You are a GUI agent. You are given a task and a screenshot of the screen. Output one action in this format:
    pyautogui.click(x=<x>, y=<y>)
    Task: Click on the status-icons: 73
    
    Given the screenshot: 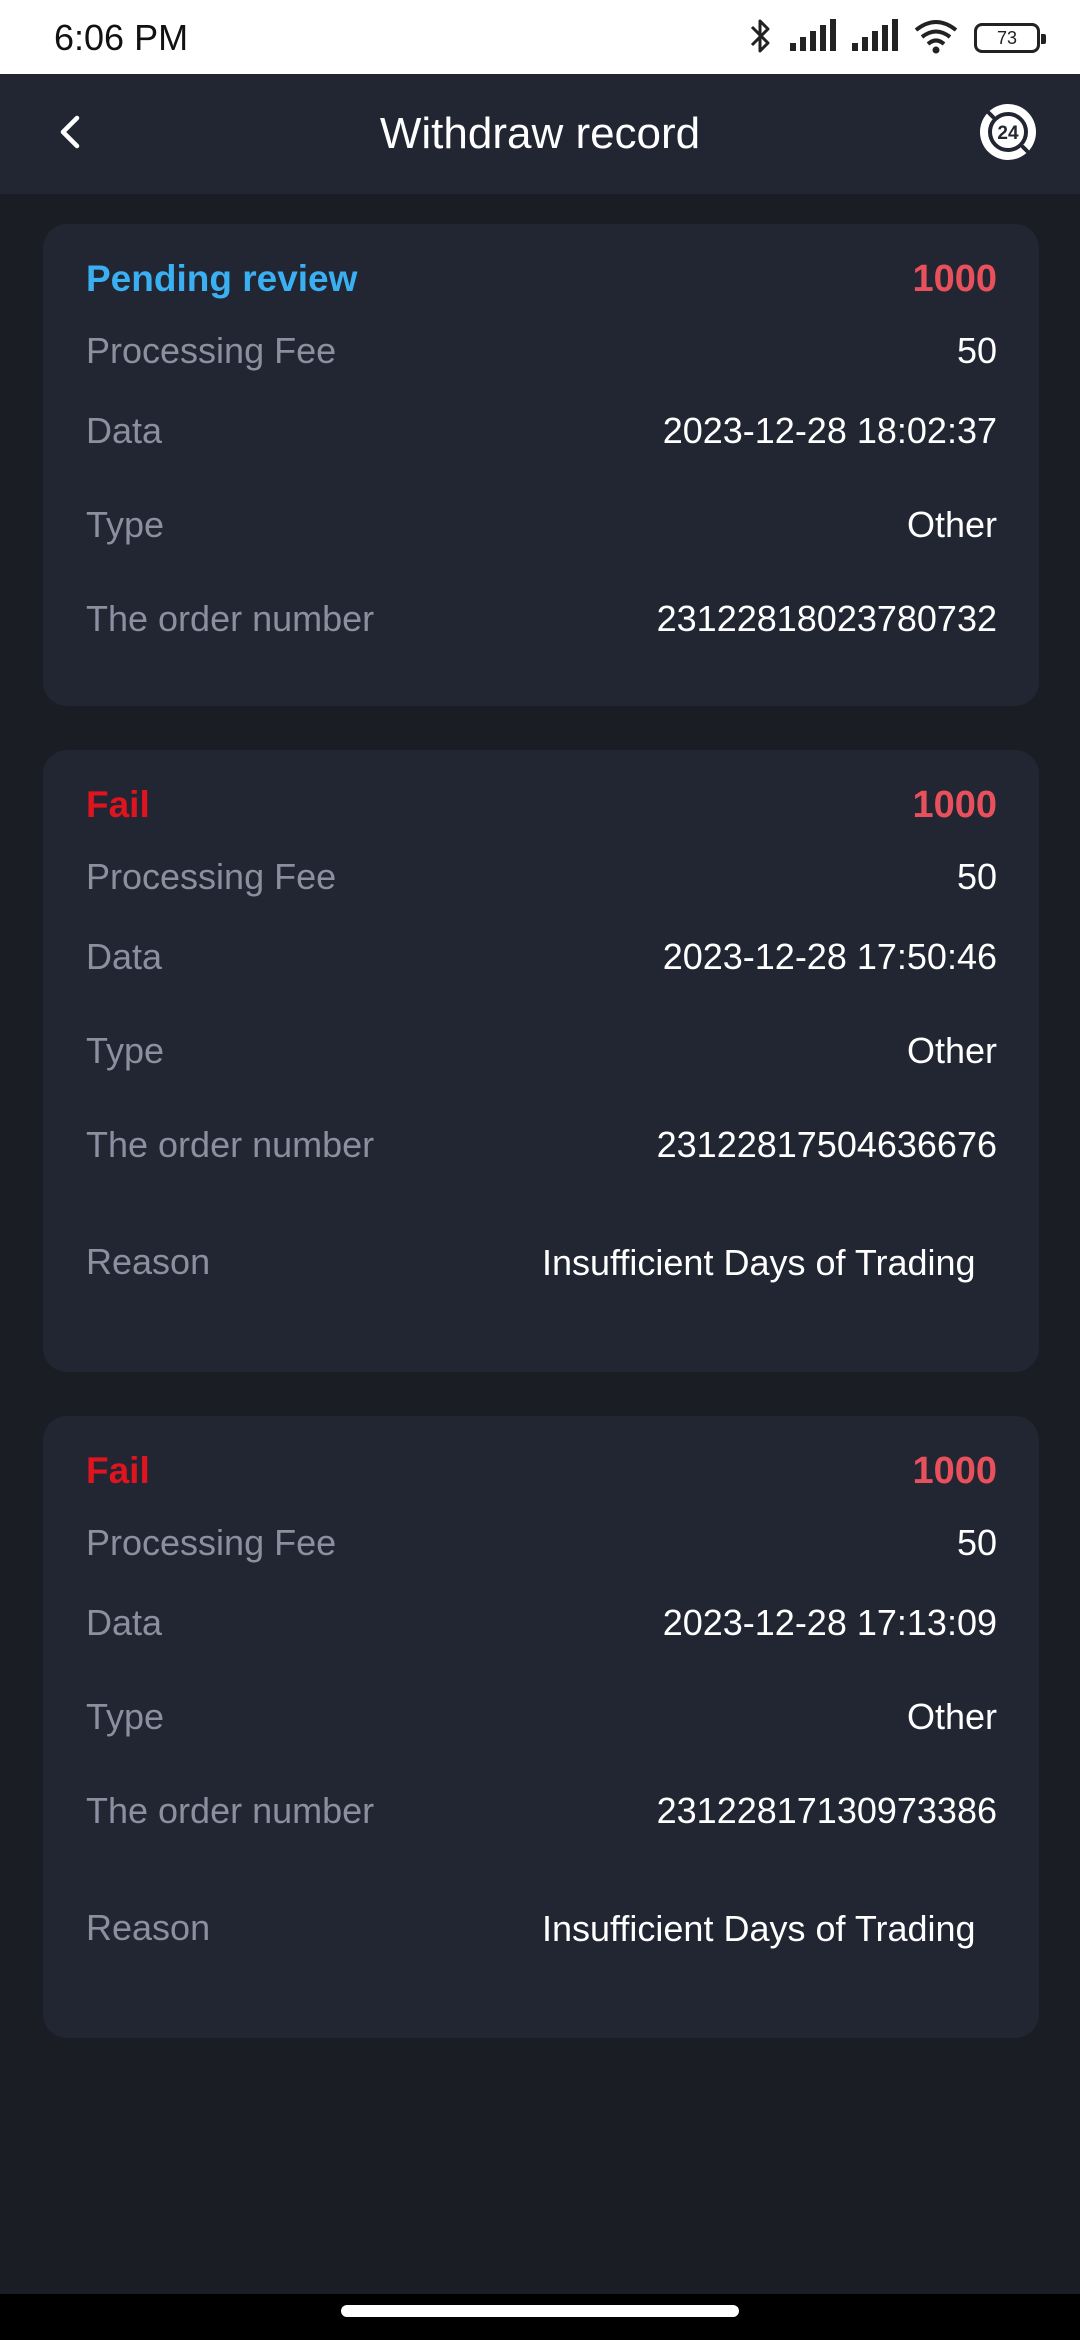 What is the action you would take?
    pyautogui.click(x=897, y=38)
    